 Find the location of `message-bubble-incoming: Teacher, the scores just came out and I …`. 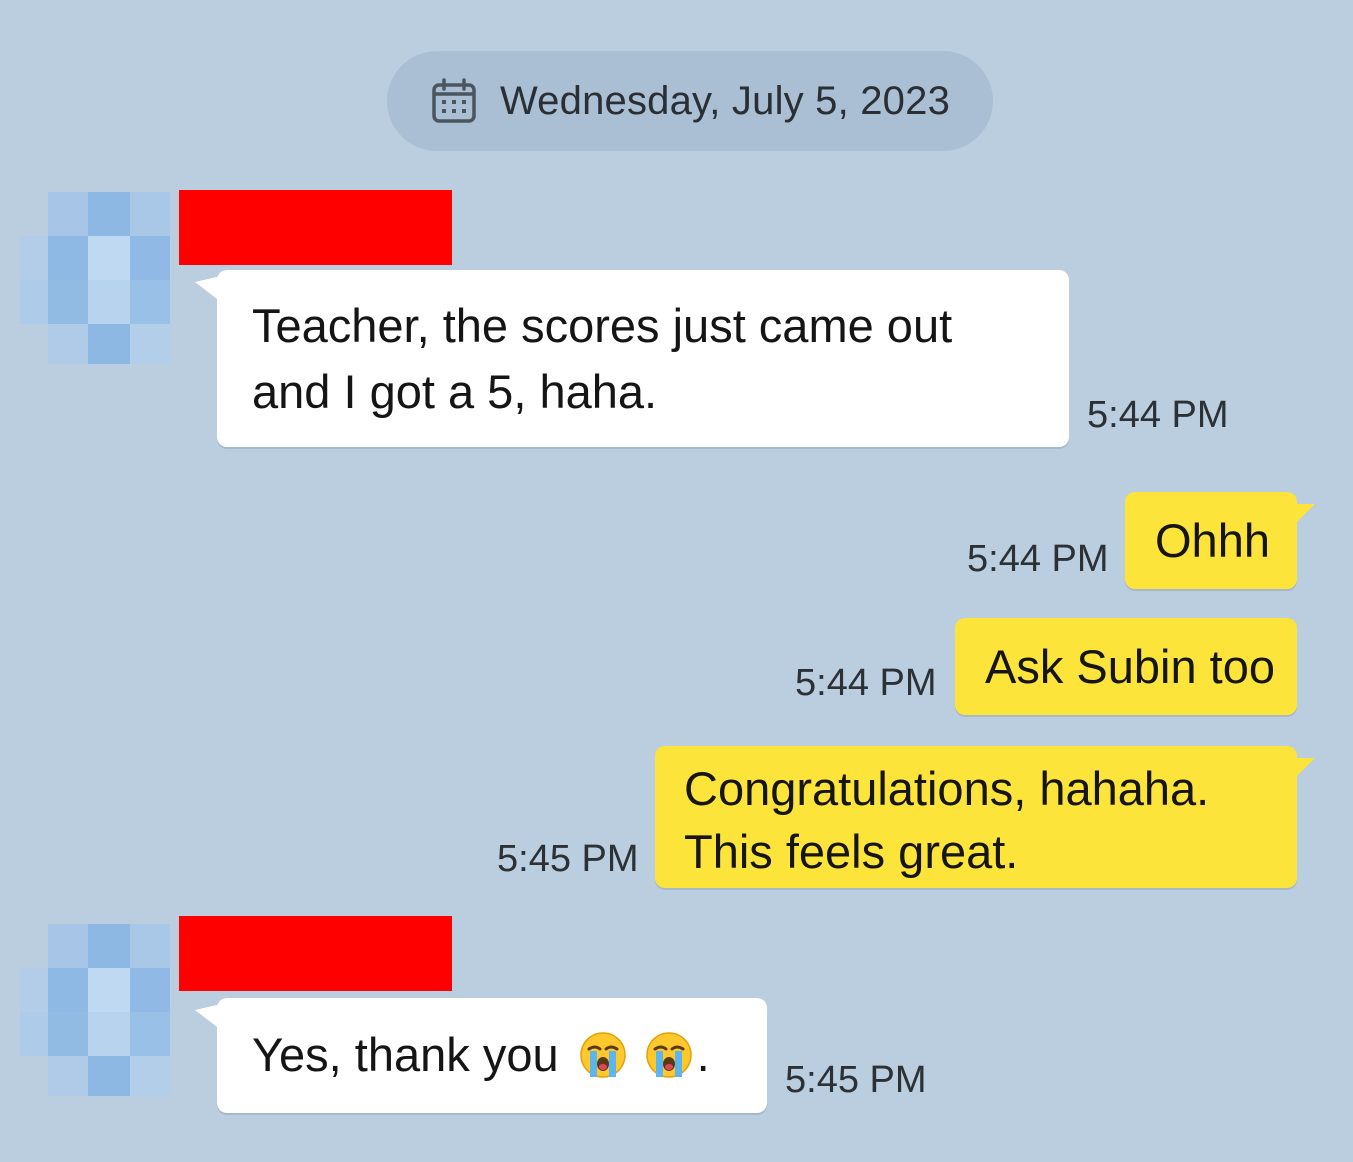

message-bubble-incoming: Teacher, the scores just came out and I … is located at coordinates (632, 358).